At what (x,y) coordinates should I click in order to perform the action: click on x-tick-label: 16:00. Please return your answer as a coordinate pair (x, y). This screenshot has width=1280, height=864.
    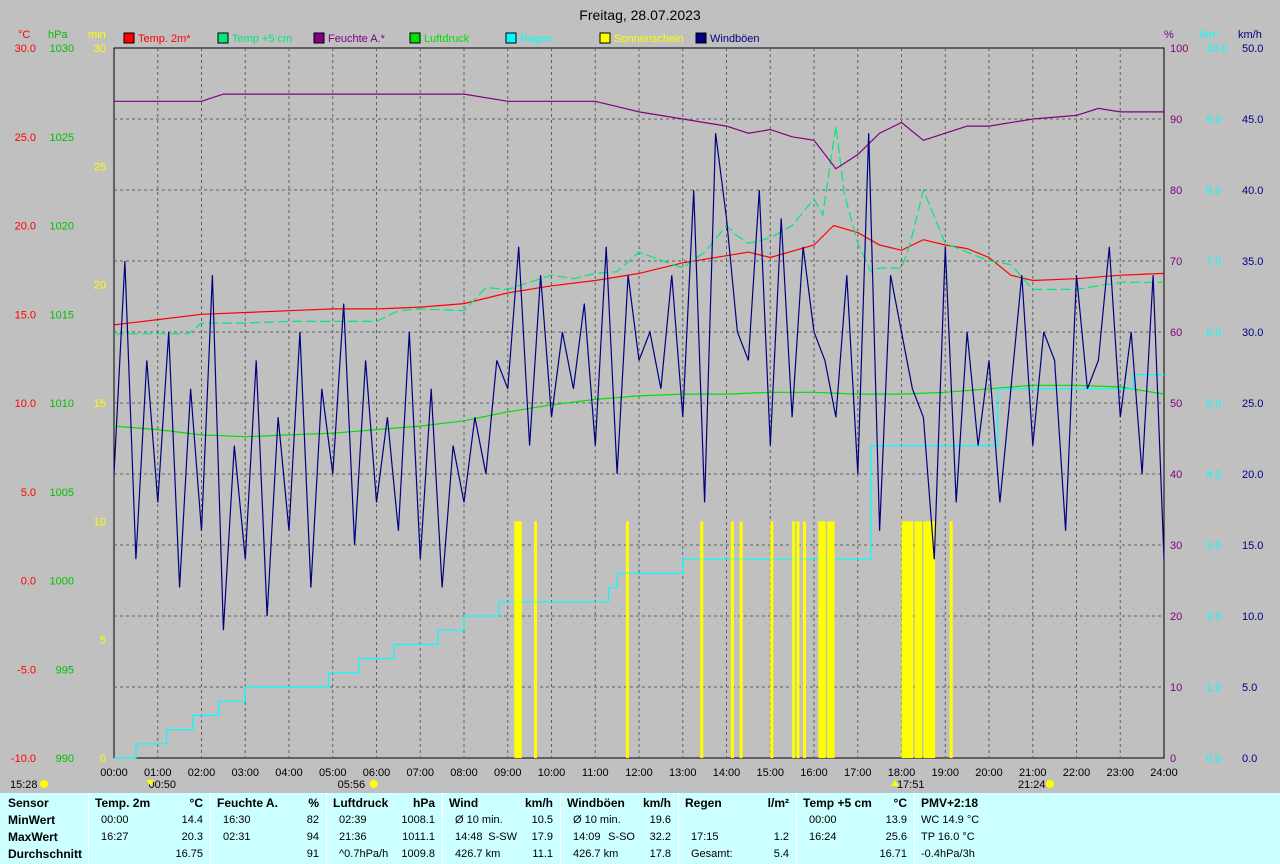
    Looking at the image, I should click on (814, 773).